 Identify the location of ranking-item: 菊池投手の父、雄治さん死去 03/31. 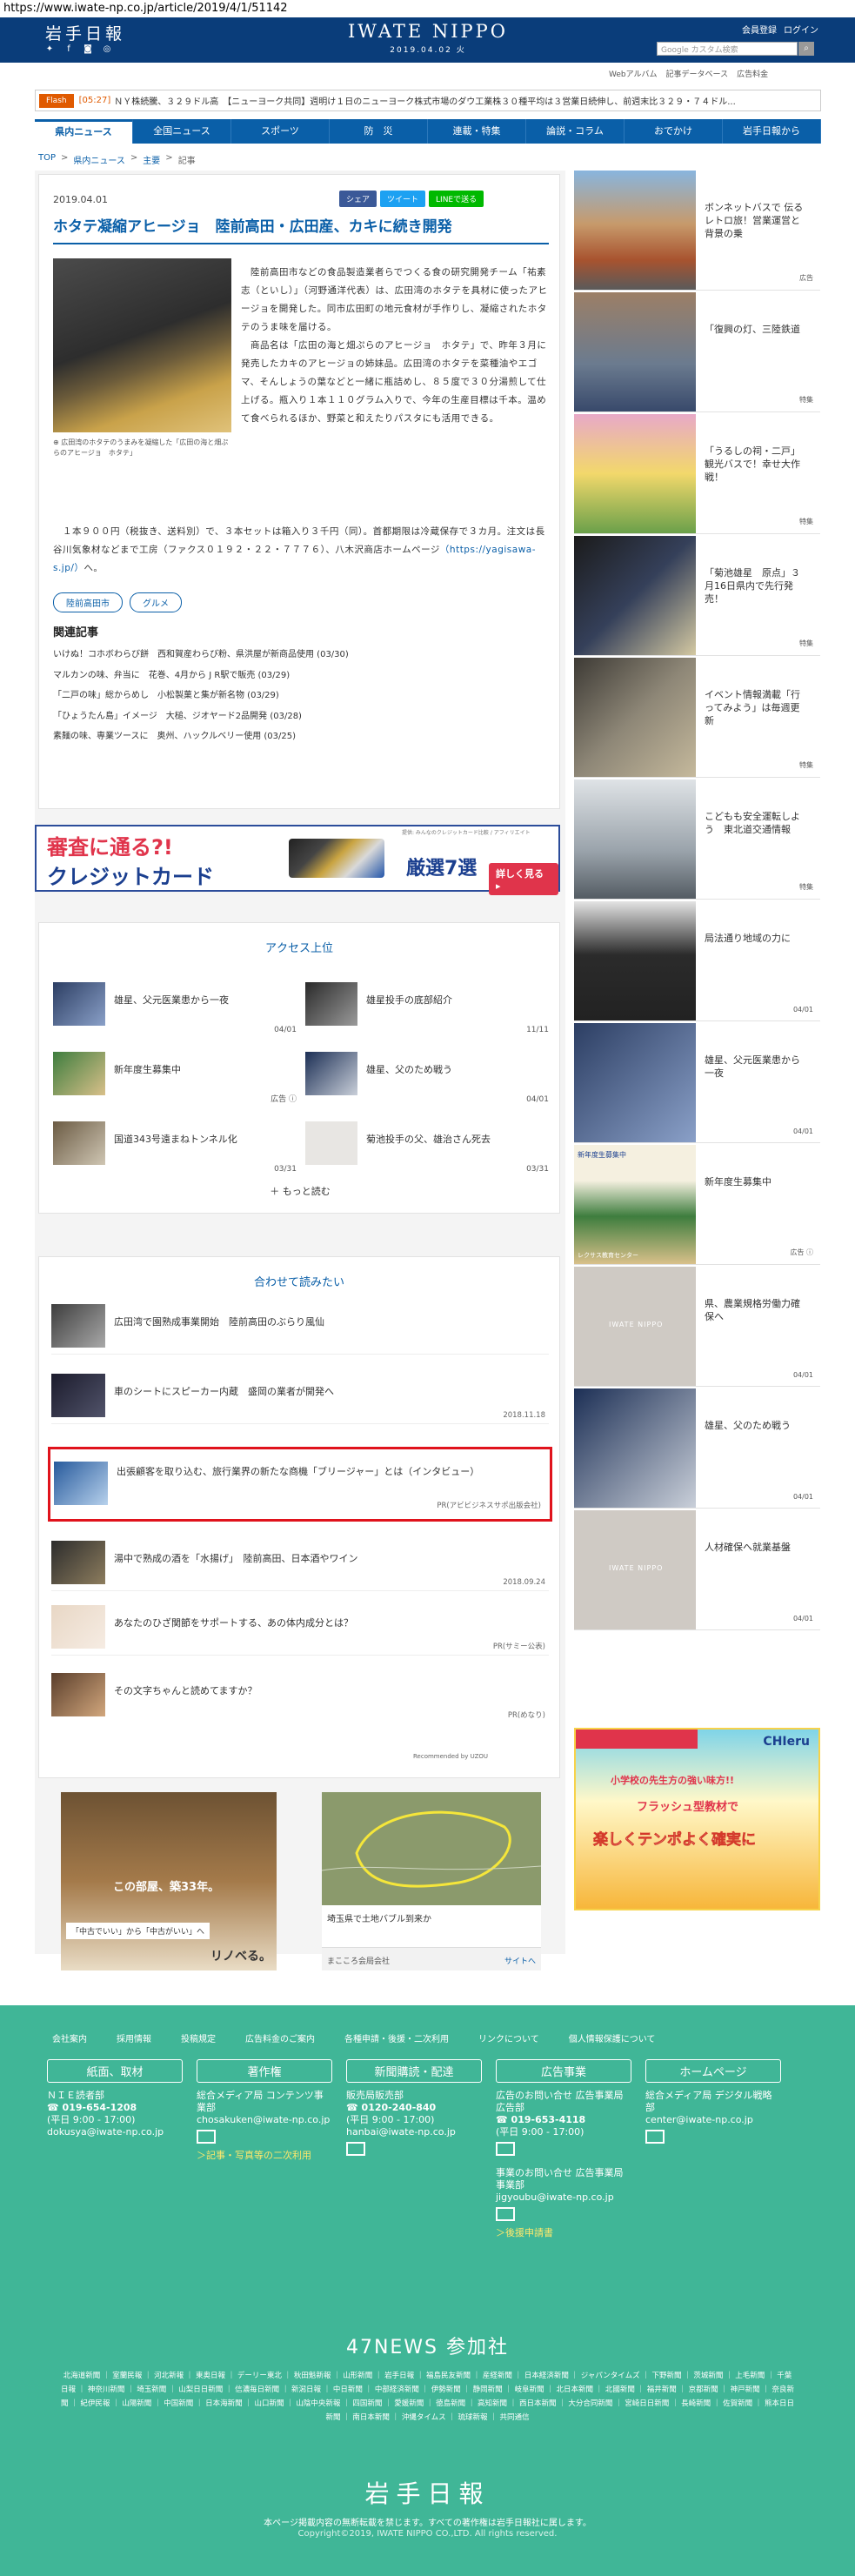
(427, 1148).